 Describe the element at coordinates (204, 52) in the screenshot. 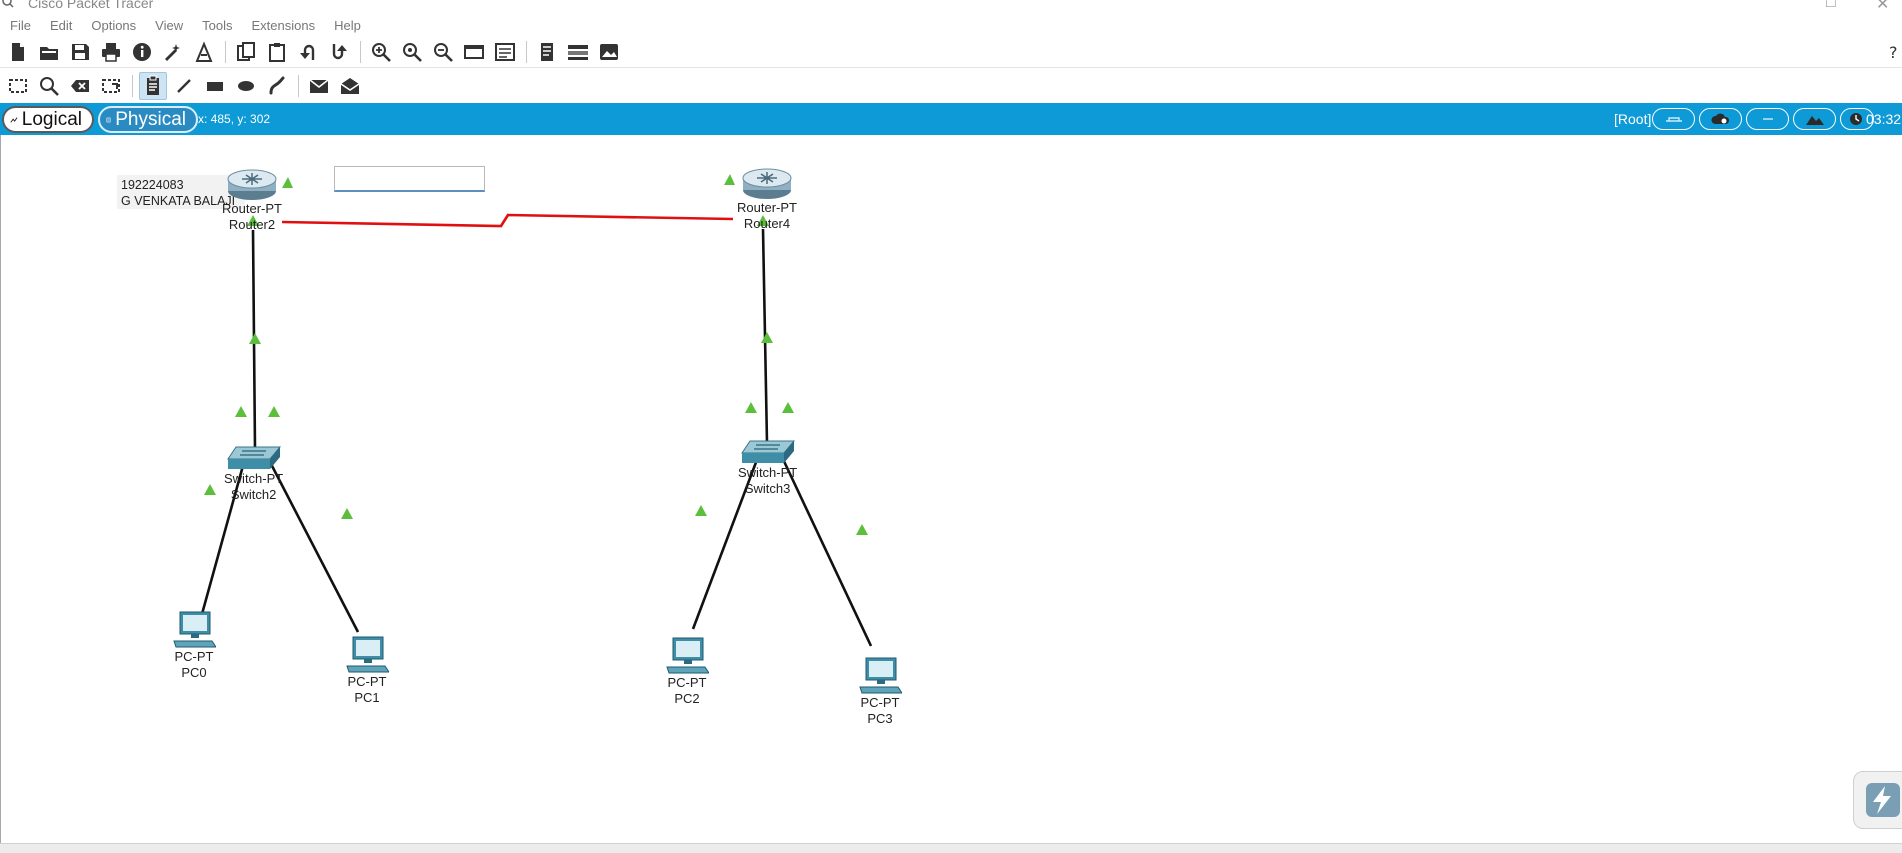

I see `custom-devices-icon` at that location.